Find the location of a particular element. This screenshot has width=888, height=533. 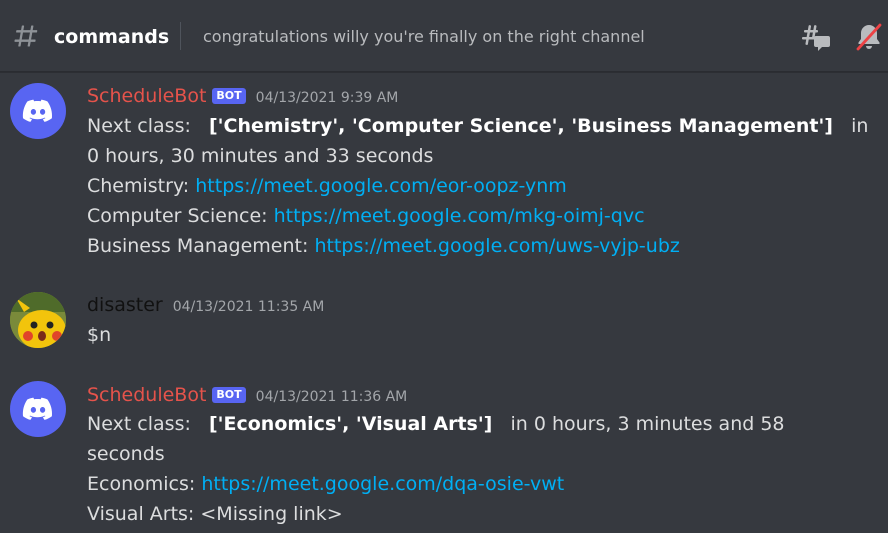

timestamp: 04/13/2021 11:35 AM is located at coordinates (249, 307).